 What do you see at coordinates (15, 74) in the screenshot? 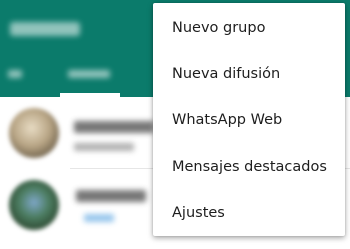
I see `tab-camera-blurred` at bounding box center [15, 74].